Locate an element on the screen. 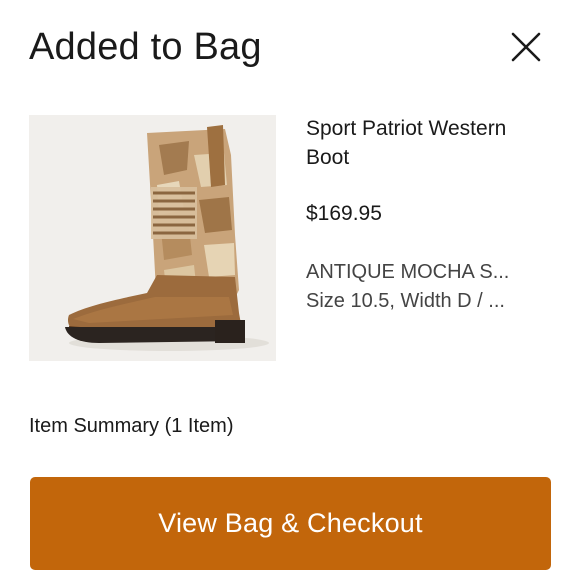 The width and height of the screenshot is (580, 578). view-bag-checkout-button: View Bag & Checkout is located at coordinates (290, 523).